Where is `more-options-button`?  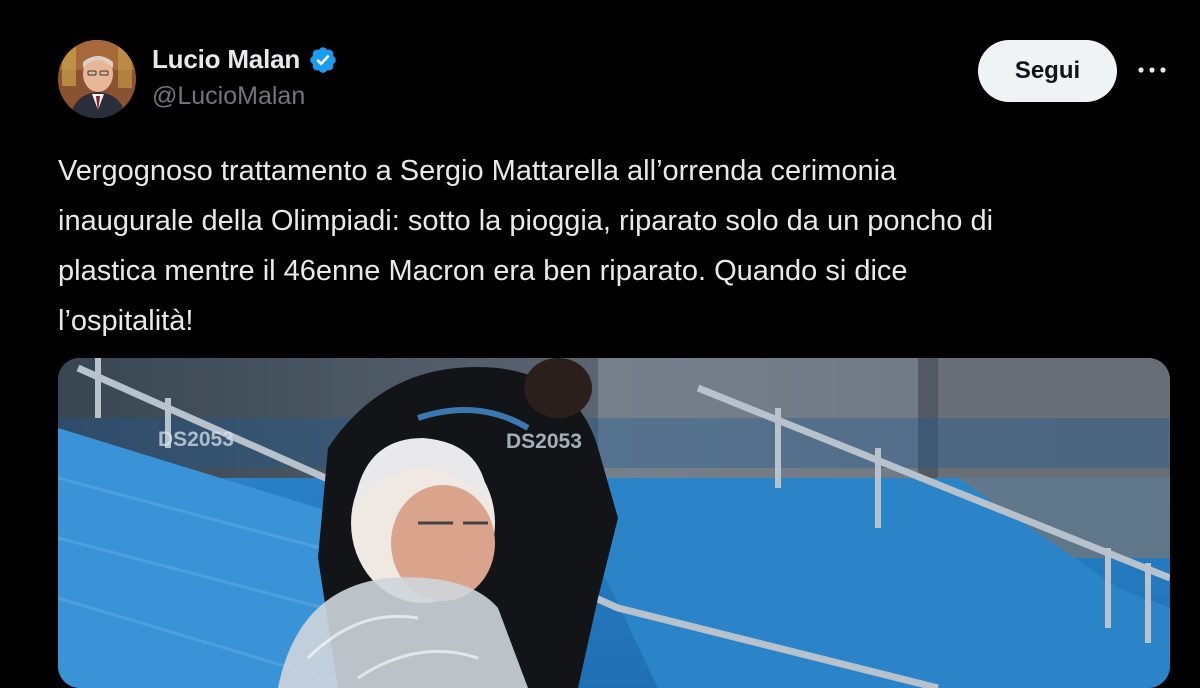
more-options-button is located at coordinates (1152, 70).